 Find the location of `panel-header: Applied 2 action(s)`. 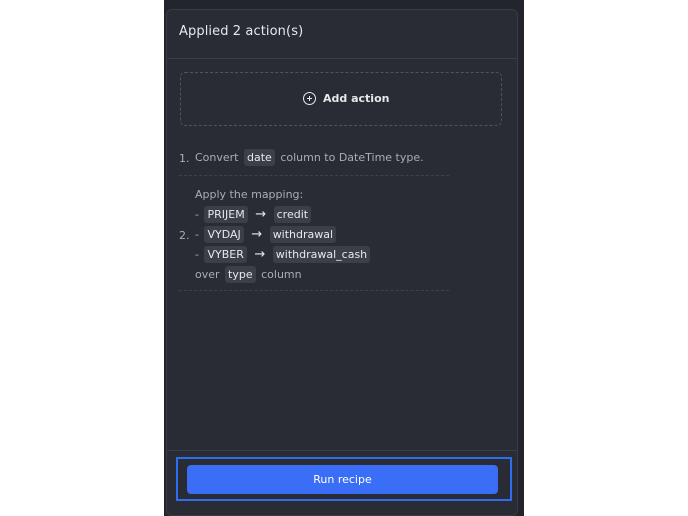

panel-header: Applied 2 action(s) is located at coordinates (342, 34).